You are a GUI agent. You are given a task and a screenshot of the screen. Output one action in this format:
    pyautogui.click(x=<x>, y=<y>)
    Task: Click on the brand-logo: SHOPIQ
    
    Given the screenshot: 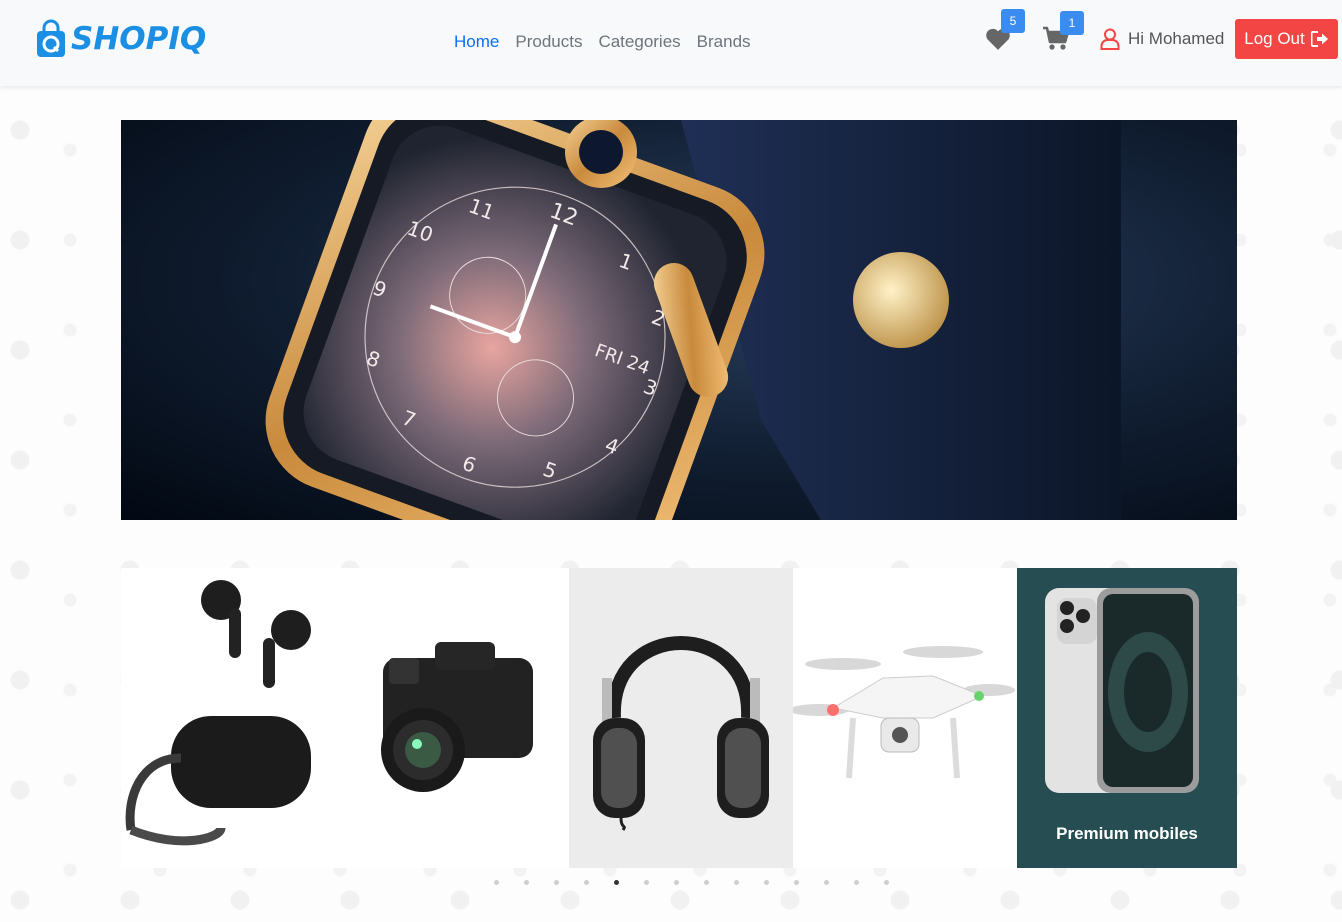 What is the action you would take?
    pyautogui.click(x=120, y=39)
    